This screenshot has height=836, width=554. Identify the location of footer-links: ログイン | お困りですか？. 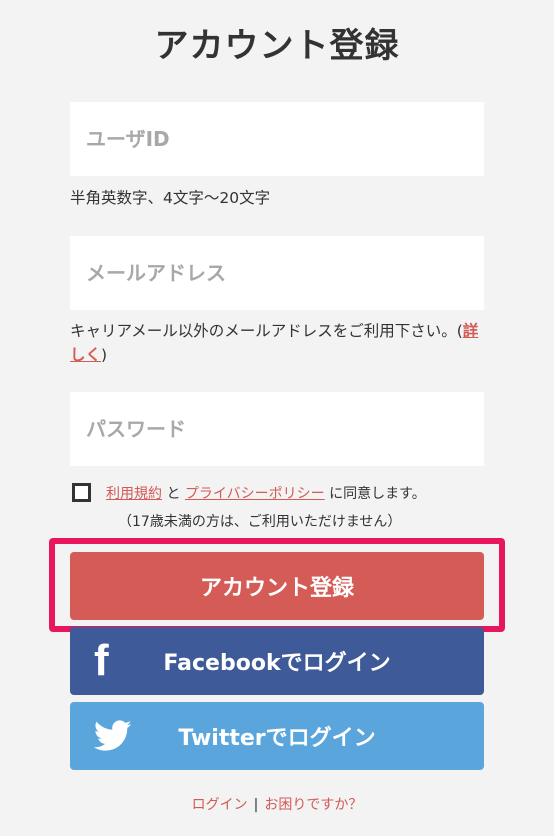
(277, 804).